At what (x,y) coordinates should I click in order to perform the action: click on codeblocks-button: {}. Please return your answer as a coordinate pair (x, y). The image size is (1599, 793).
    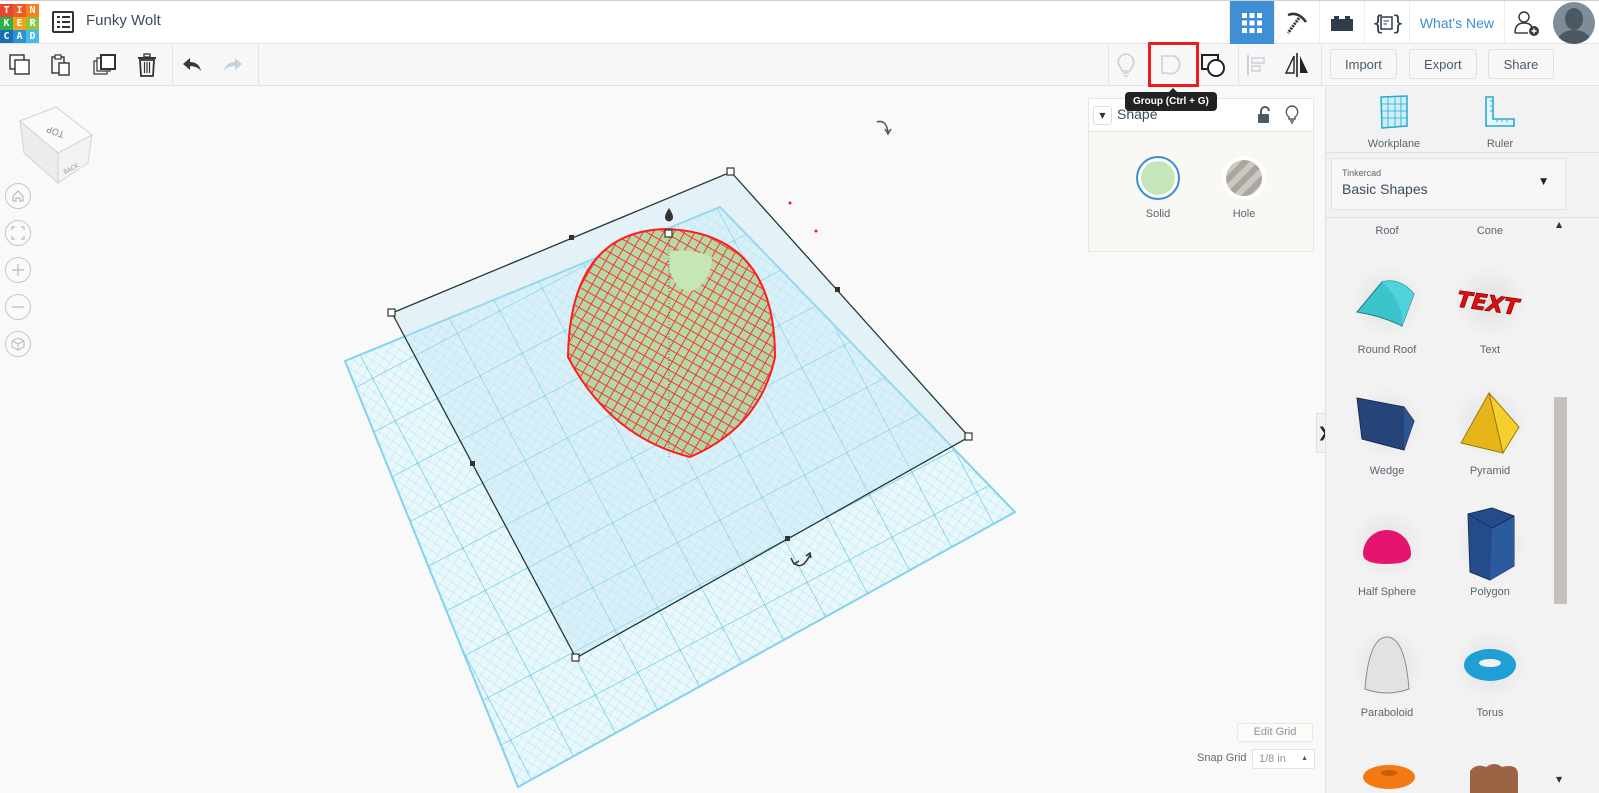
    Looking at the image, I should click on (1386, 23).